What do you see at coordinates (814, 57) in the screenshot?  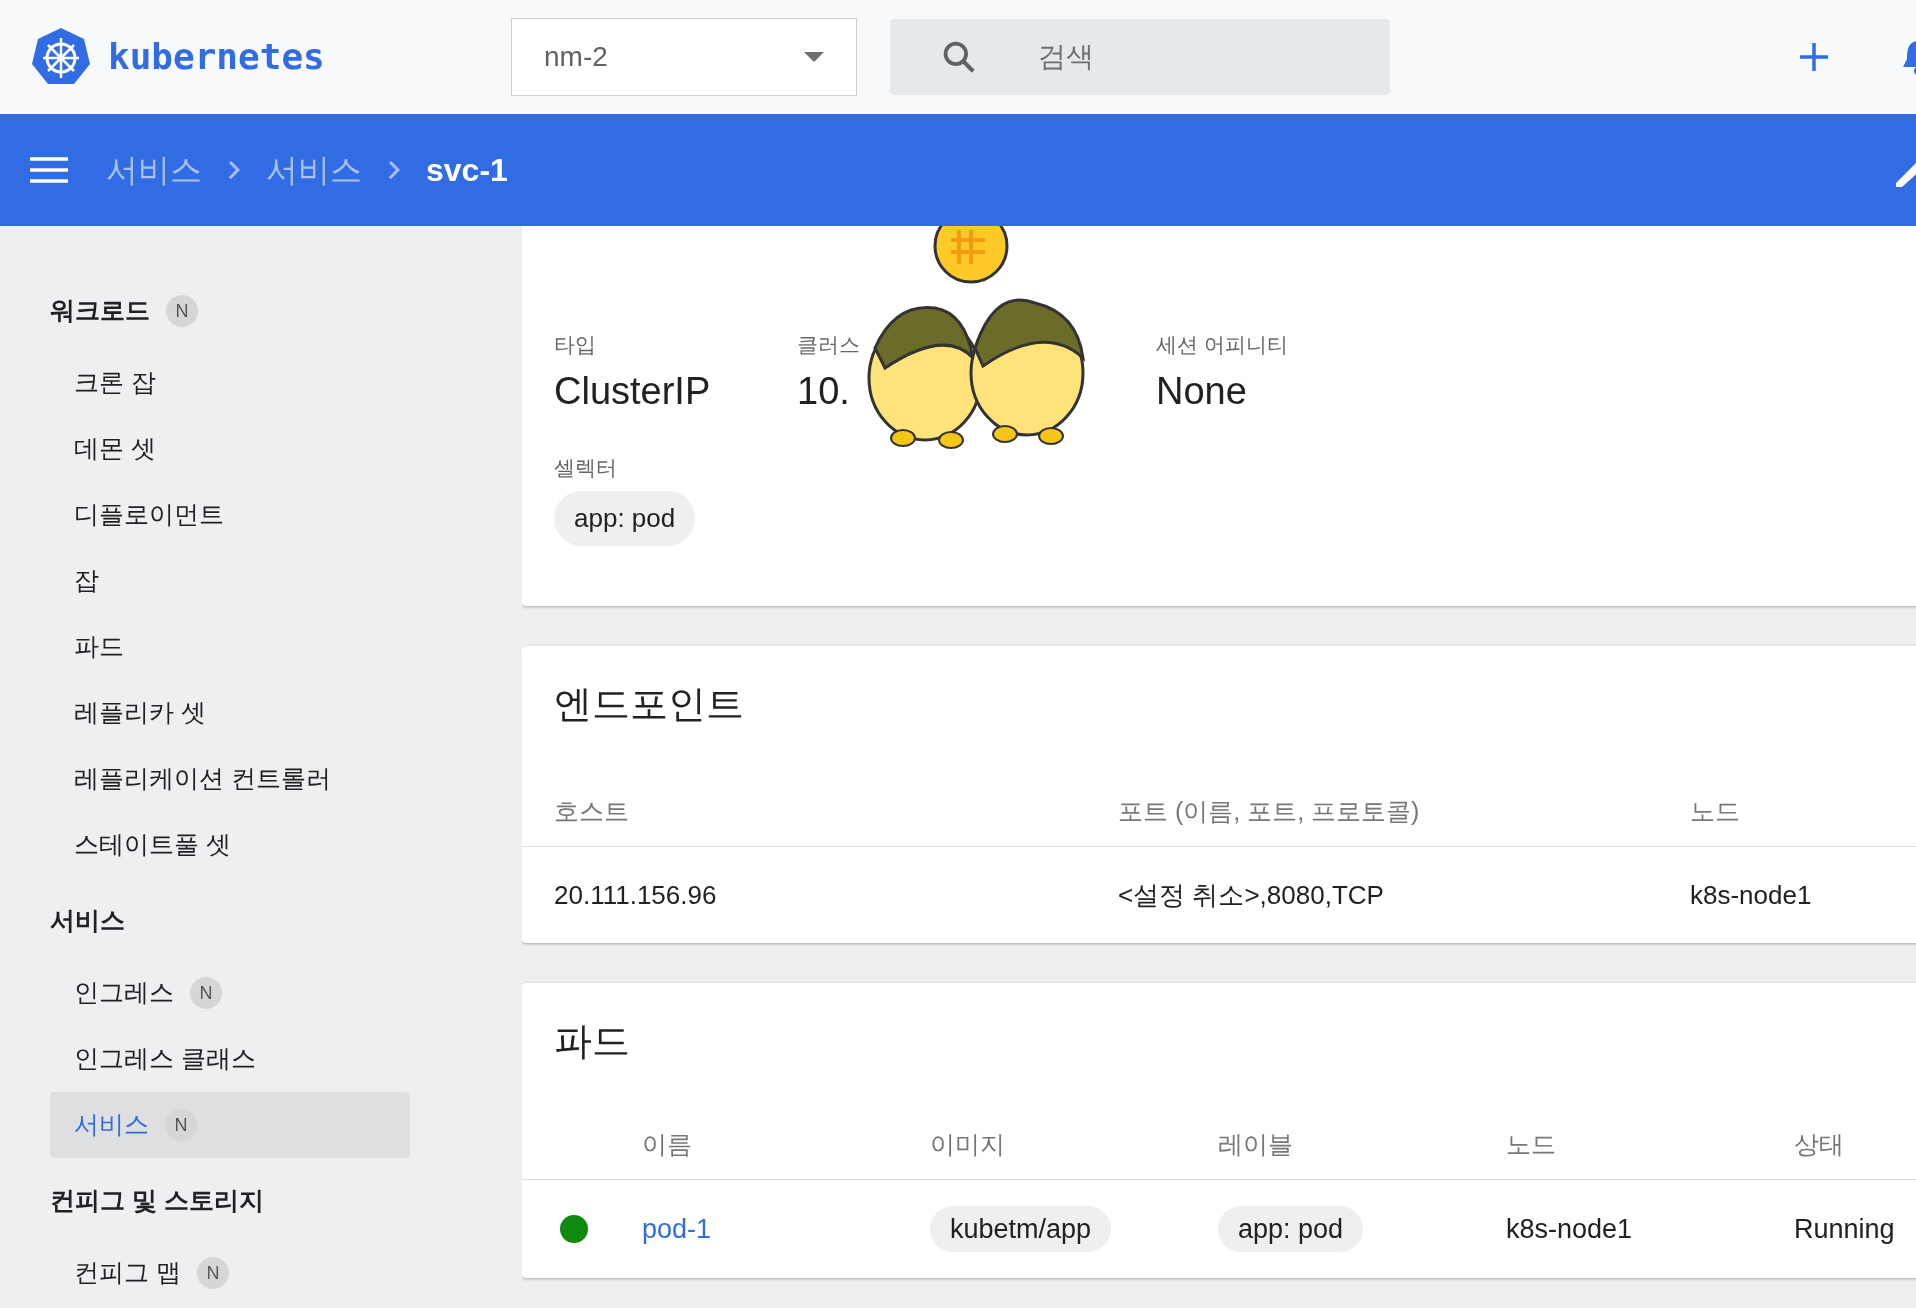 I see `dropdown-caret-icon` at bounding box center [814, 57].